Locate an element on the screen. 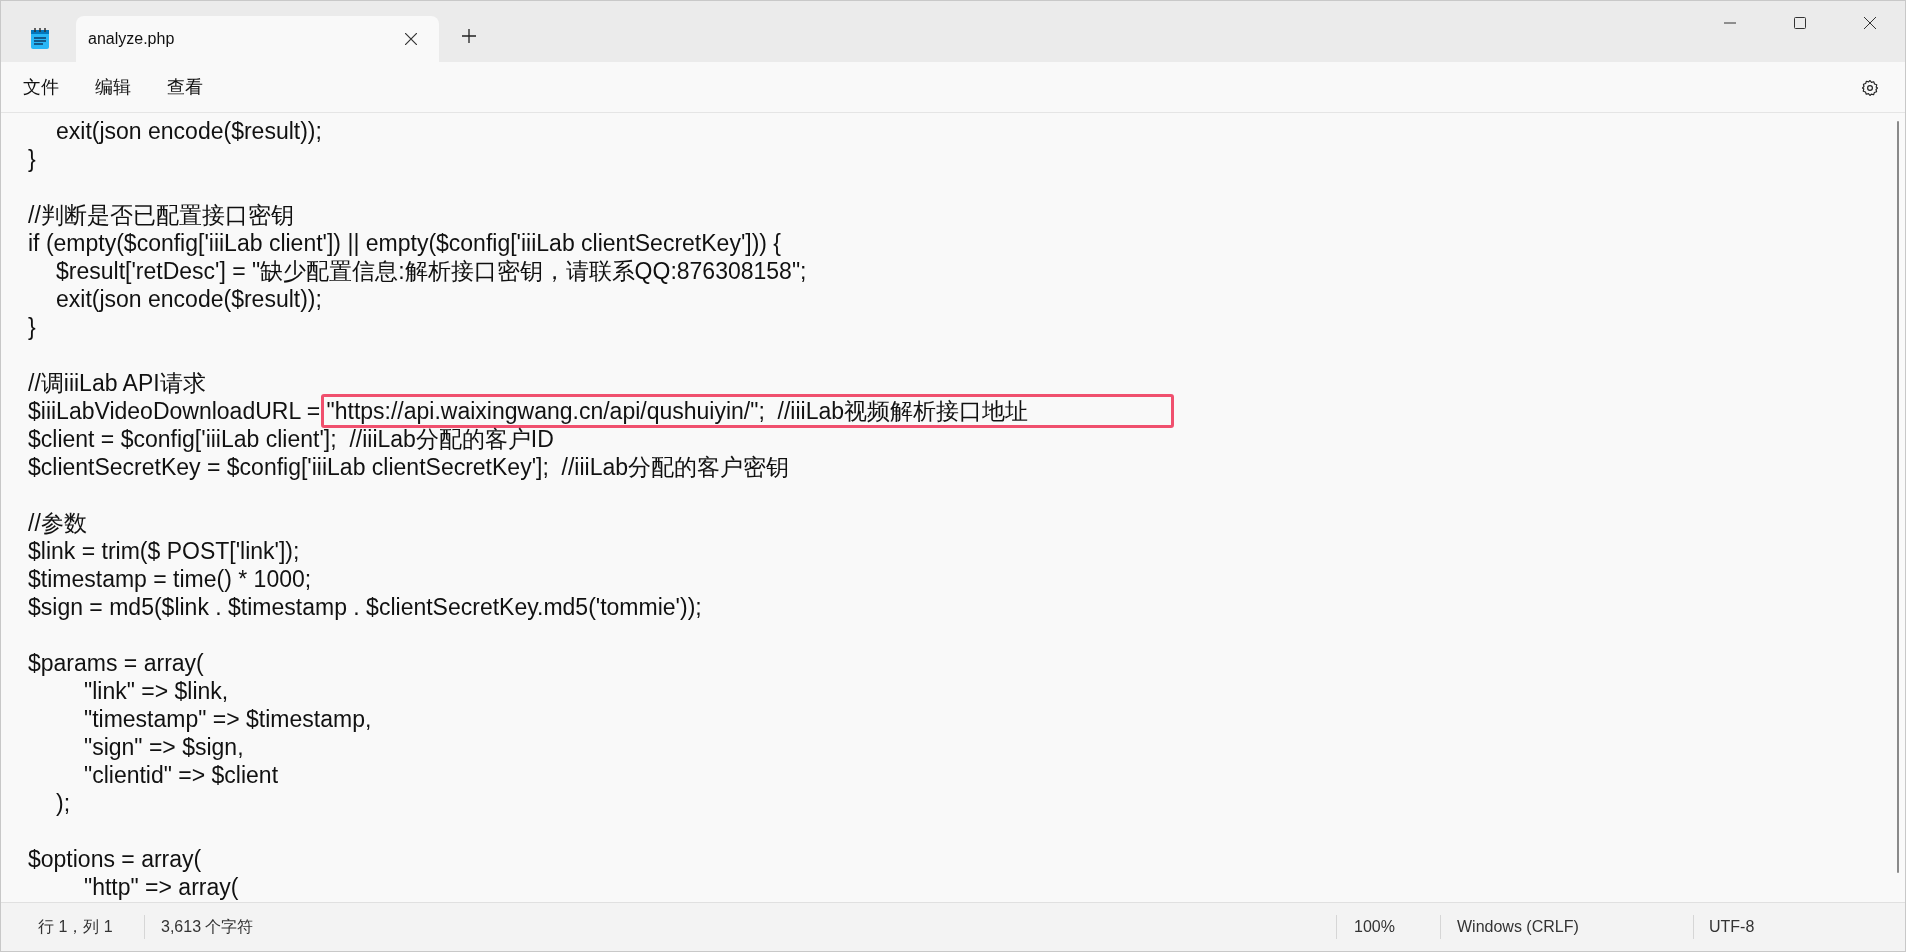  maximize-icon is located at coordinates (1800, 23).